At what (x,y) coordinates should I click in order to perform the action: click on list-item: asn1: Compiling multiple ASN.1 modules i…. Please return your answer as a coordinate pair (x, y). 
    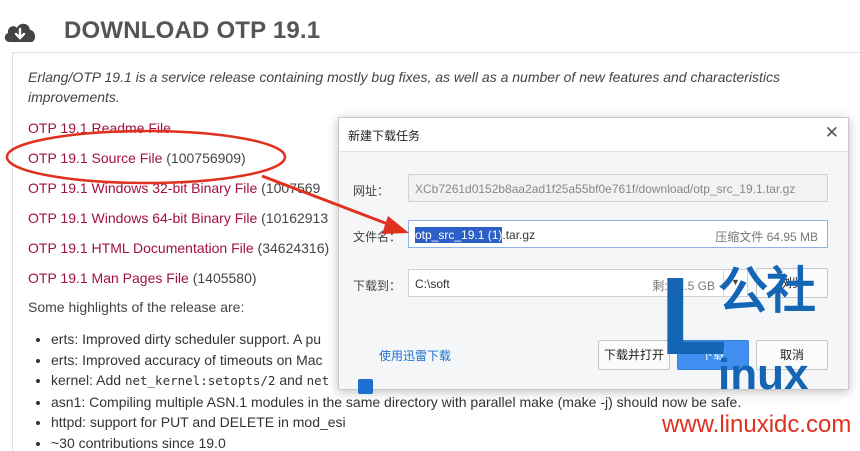
    Looking at the image, I should click on (396, 402).